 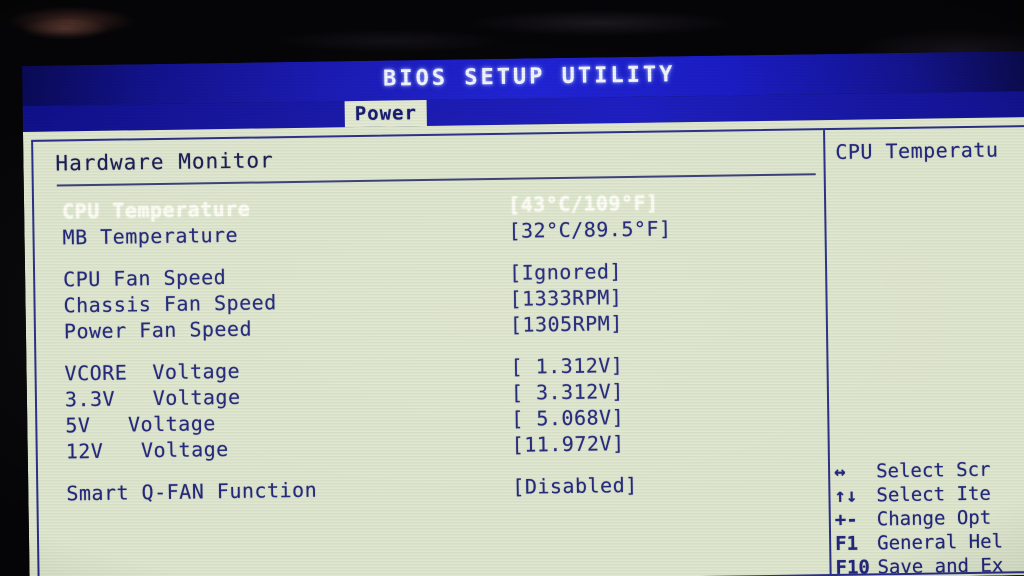 What do you see at coordinates (566, 324) in the screenshot?
I see `settings-row-value: [1305RPM]` at bounding box center [566, 324].